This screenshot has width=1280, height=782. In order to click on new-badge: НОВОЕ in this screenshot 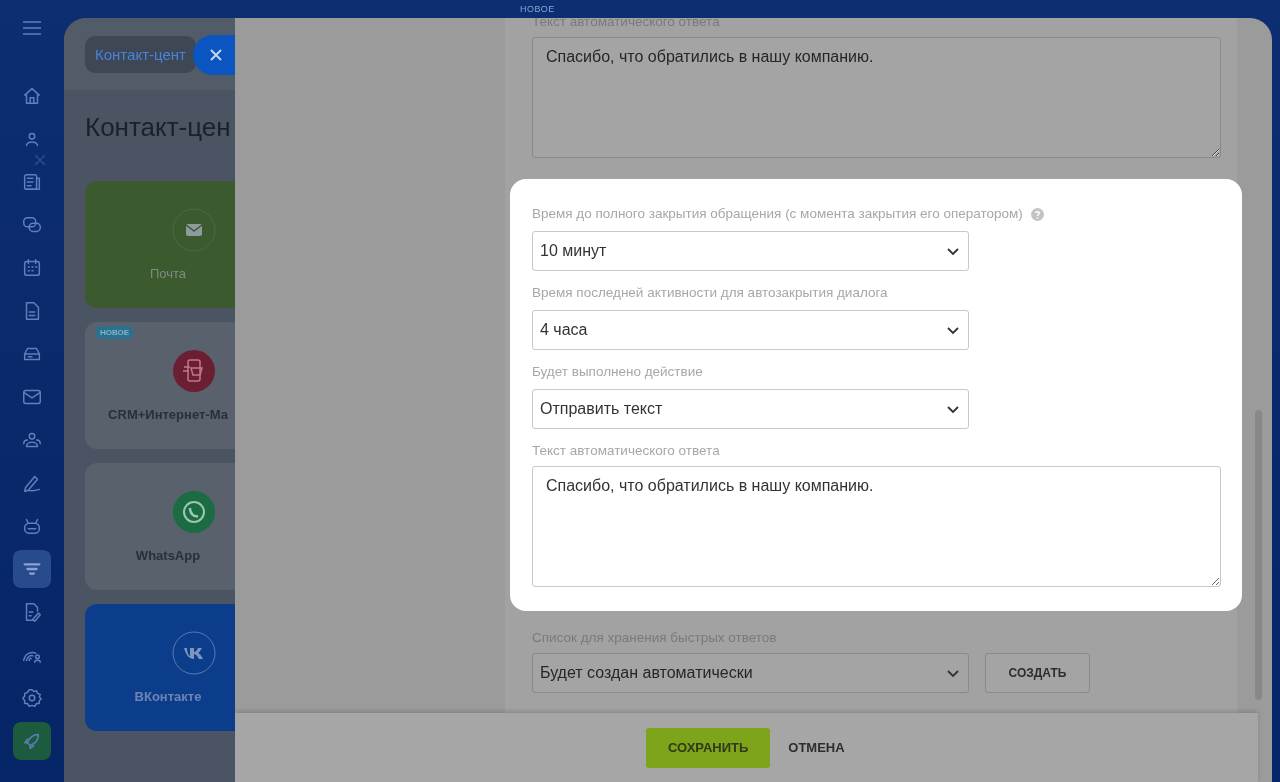, I will do `click(115, 332)`.